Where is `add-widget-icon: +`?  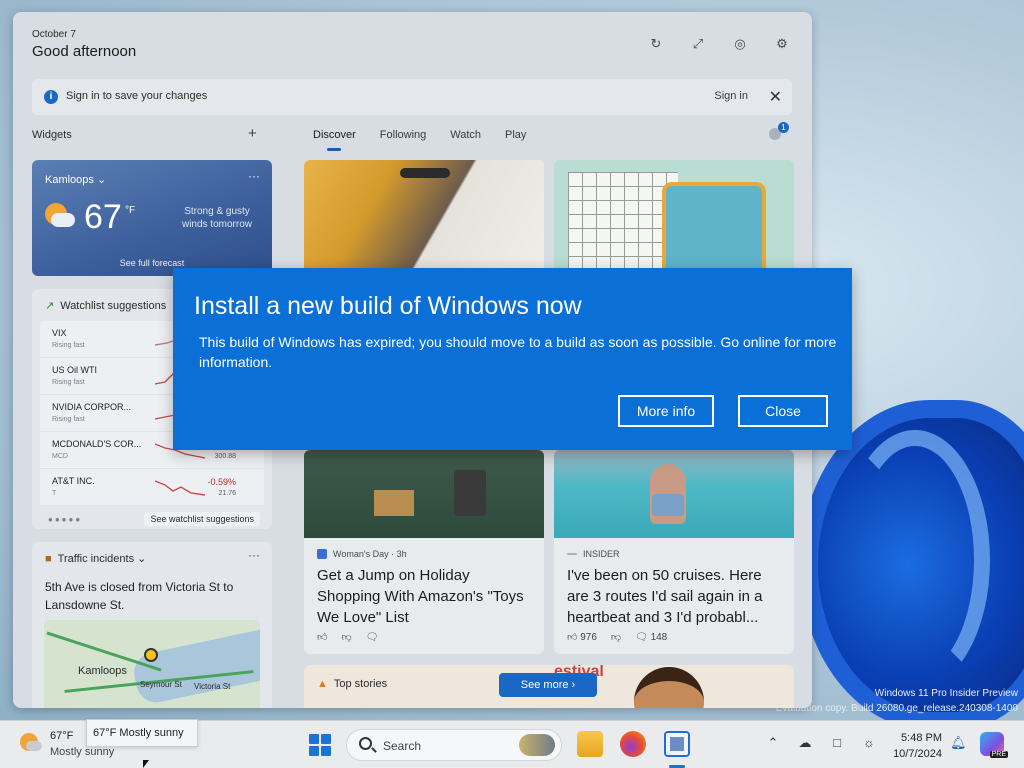
add-widget-icon: + is located at coordinates (252, 133).